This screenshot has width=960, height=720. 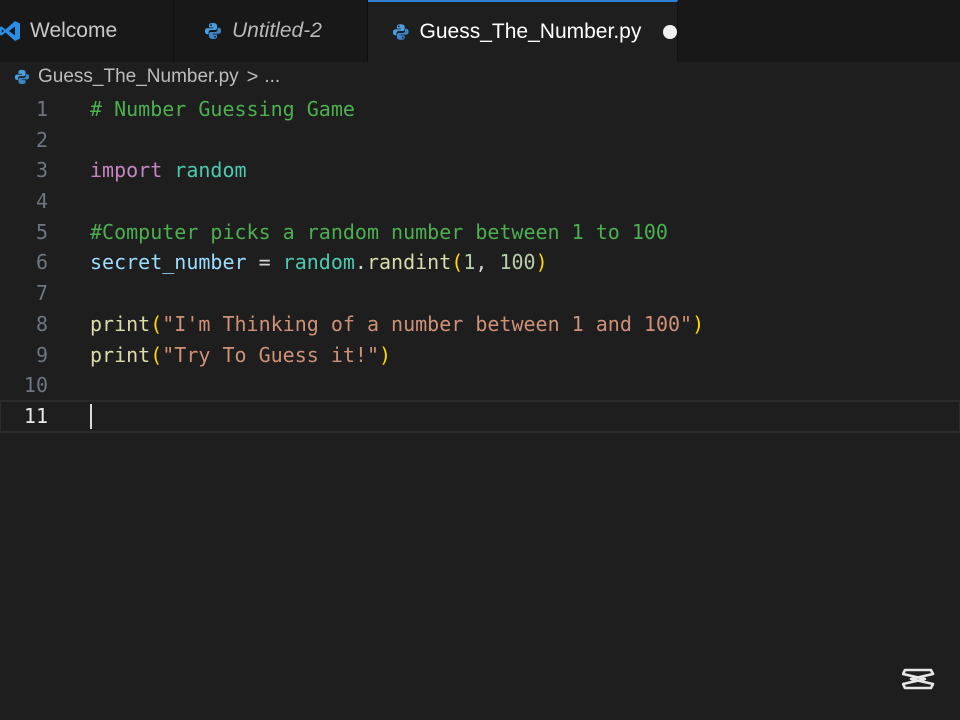 What do you see at coordinates (138, 77) in the screenshot?
I see `breadcrumb-file: Guess_The_Number.py` at bounding box center [138, 77].